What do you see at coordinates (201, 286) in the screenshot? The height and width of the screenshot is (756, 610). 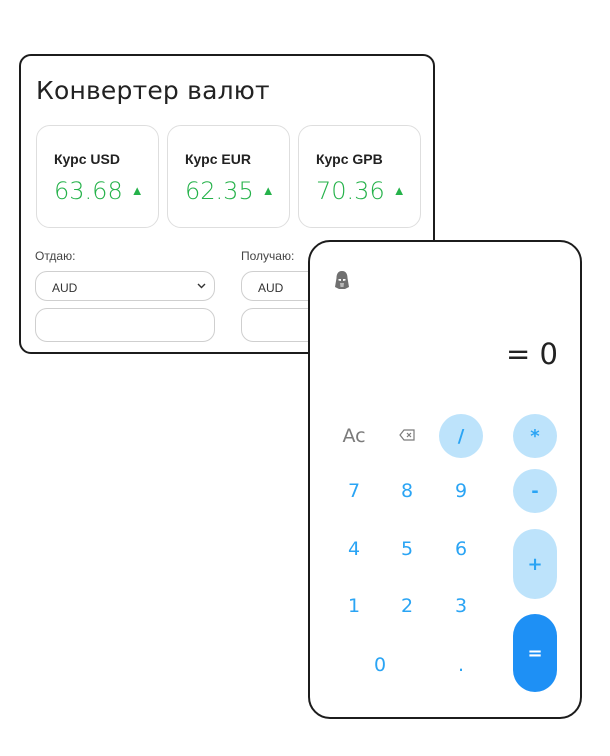 I see `chevron-down-icon` at bounding box center [201, 286].